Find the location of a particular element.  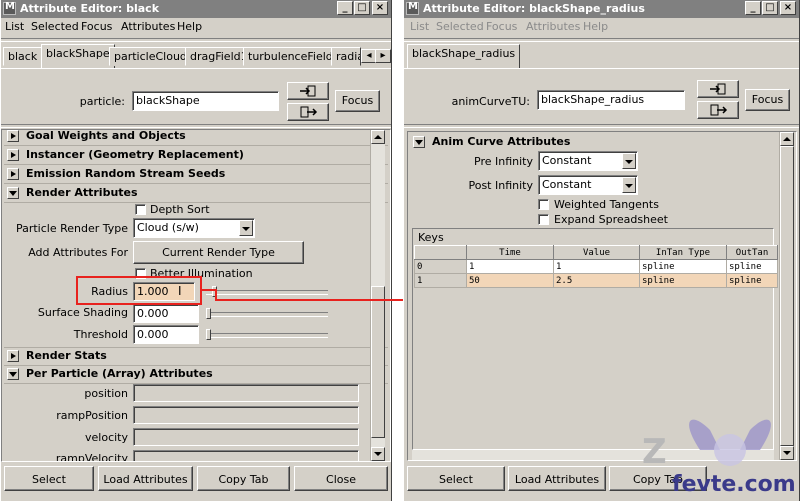

weighted-tangents-label: Weighted Tangents is located at coordinates (606, 204).